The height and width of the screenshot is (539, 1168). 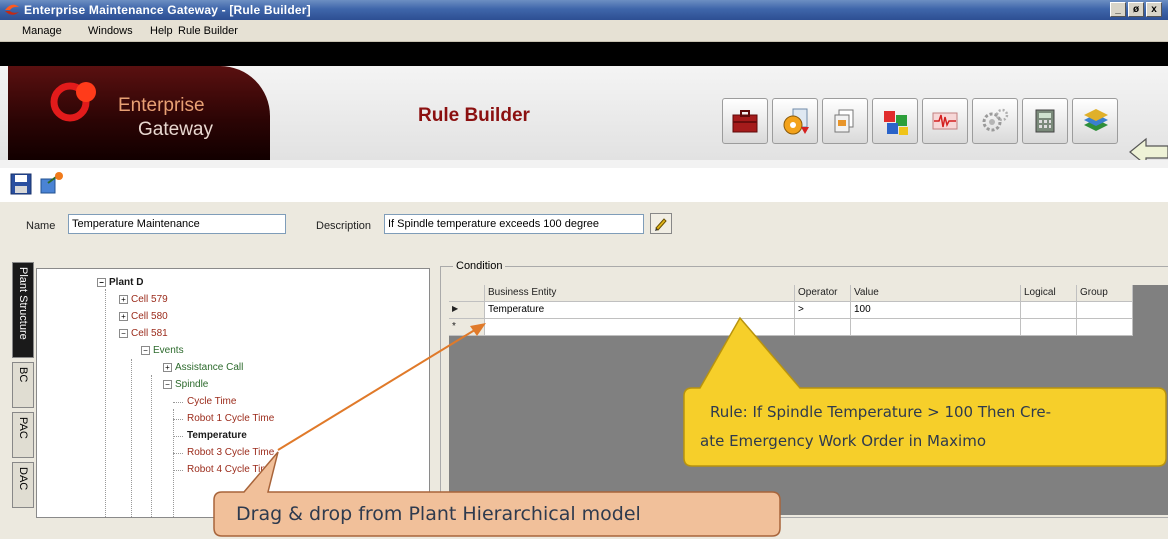 I want to click on rule-callout-line2: ate Emergency Work Order in Maximo, so click(x=843, y=441).